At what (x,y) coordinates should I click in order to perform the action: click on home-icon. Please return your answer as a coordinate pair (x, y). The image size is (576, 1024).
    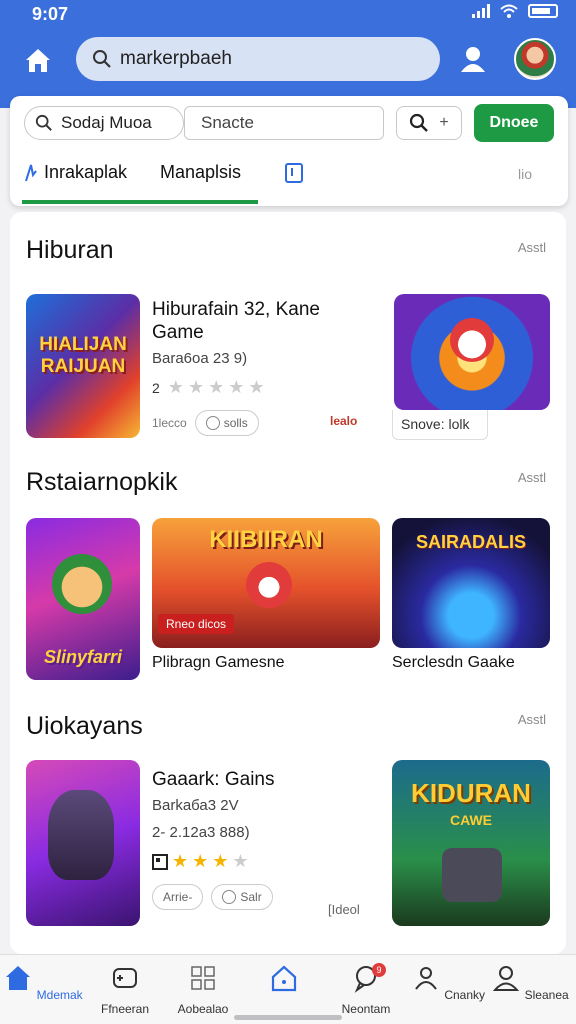
    Looking at the image, I should click on (38, 60).